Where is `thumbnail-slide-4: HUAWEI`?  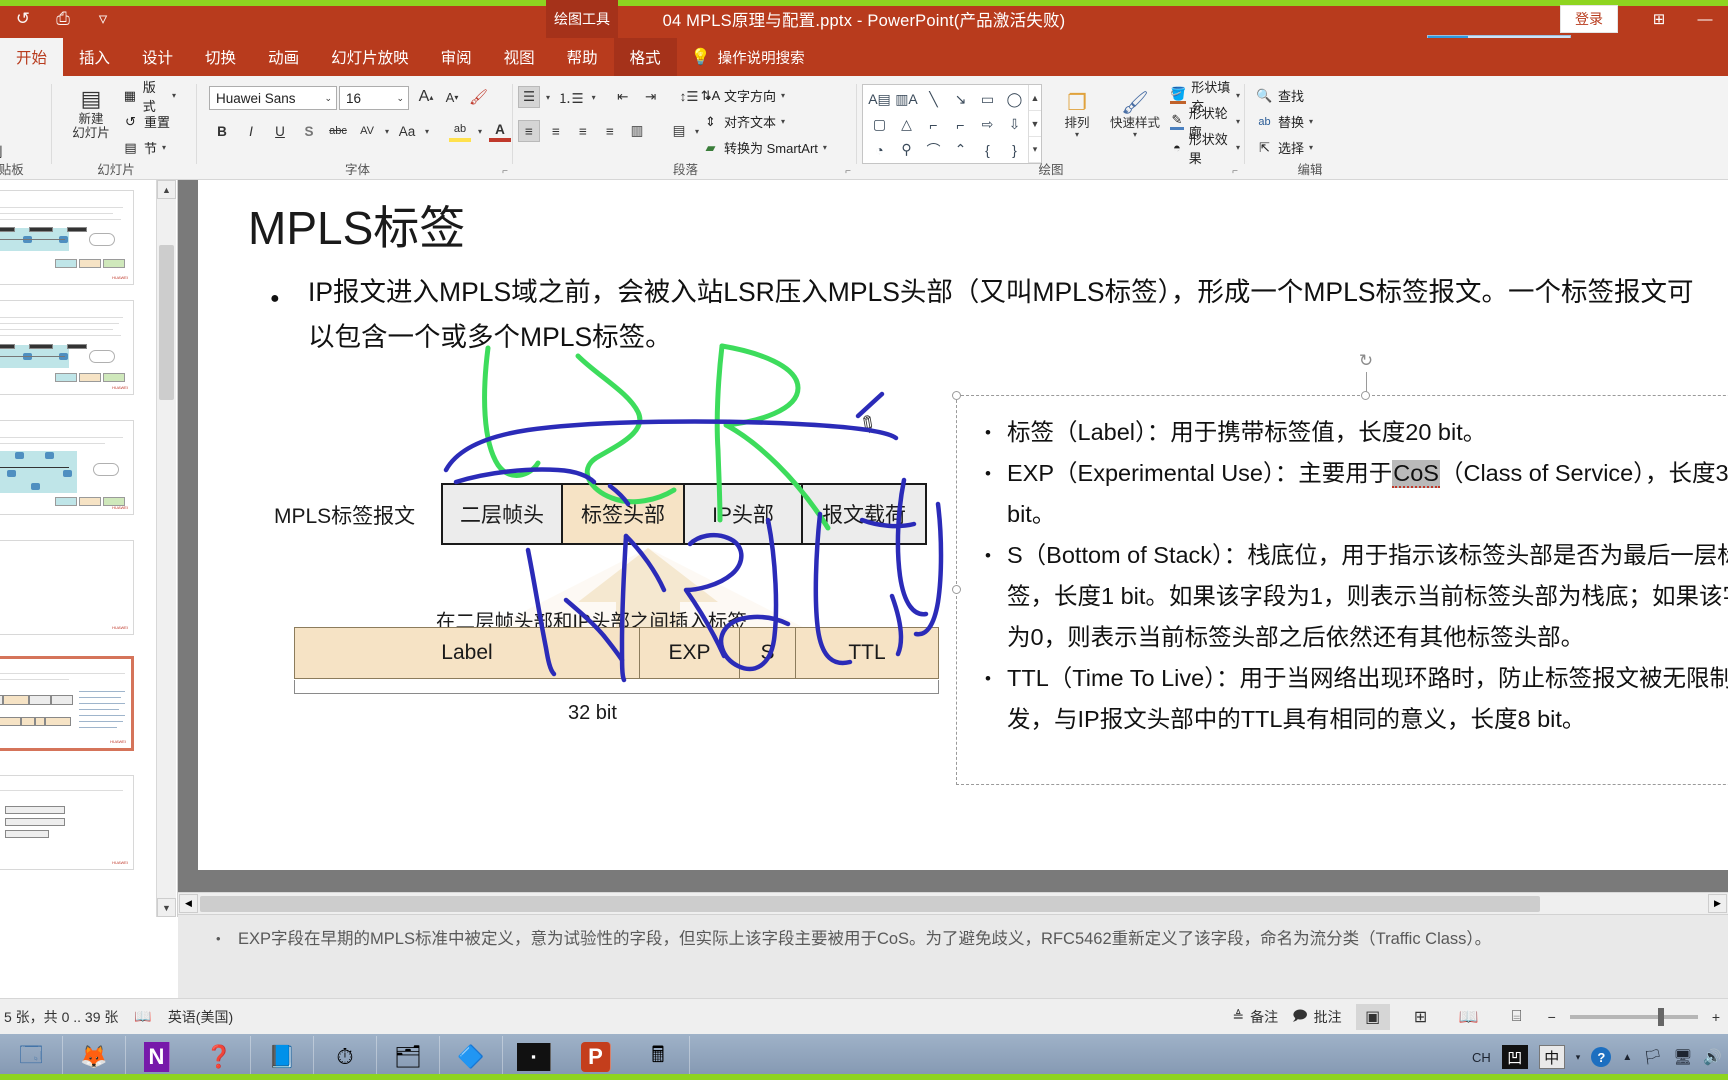 thumbnail-slide-4: HUAWEI is located at coordinates (67, 587).